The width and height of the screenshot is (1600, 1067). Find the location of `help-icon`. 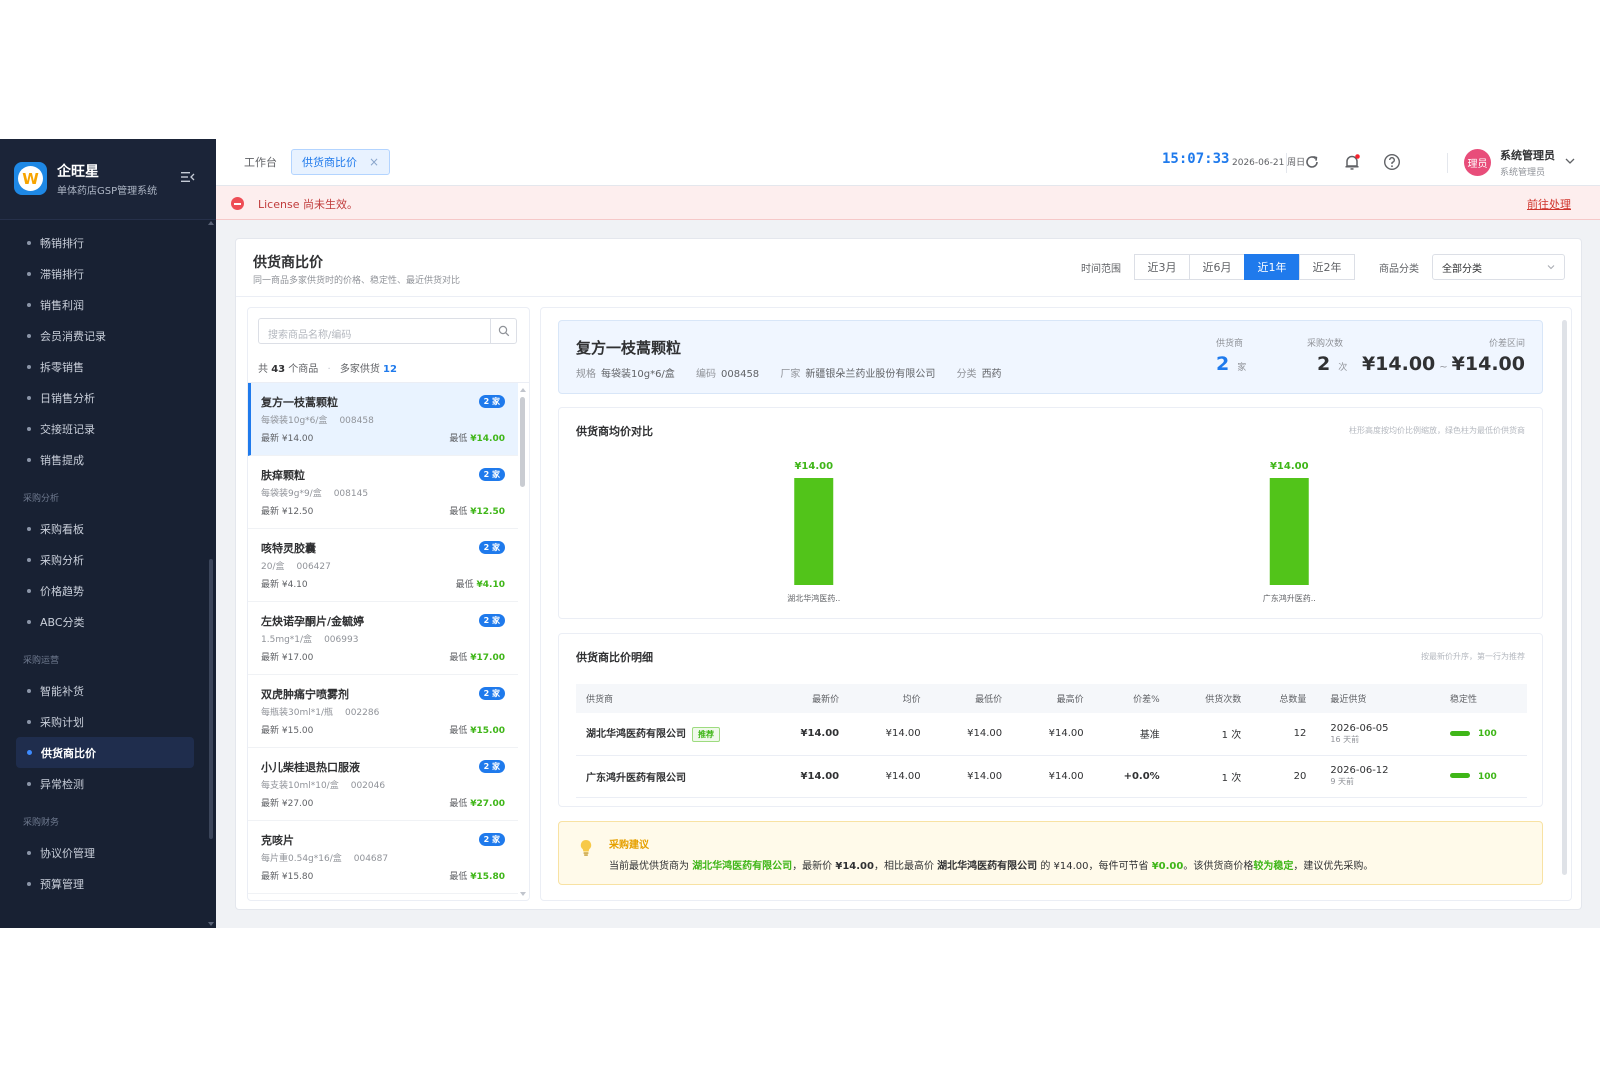

help-icon is located at coordinates (1392, 162).